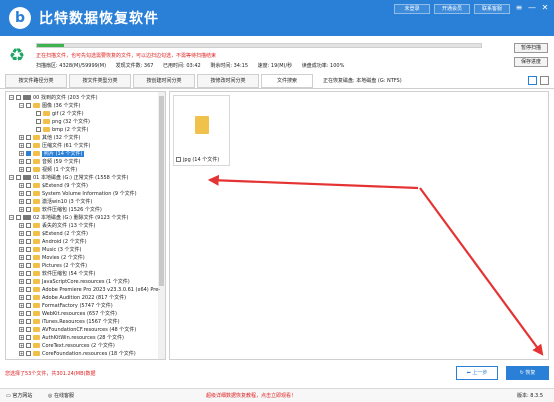 This screenshot has width=554, height=402. Describe the element at coordinates (251, 395) in the screenshot. I see `tutorial-link: 超级详细数据恢复教程，点击立即观看！` at that location.